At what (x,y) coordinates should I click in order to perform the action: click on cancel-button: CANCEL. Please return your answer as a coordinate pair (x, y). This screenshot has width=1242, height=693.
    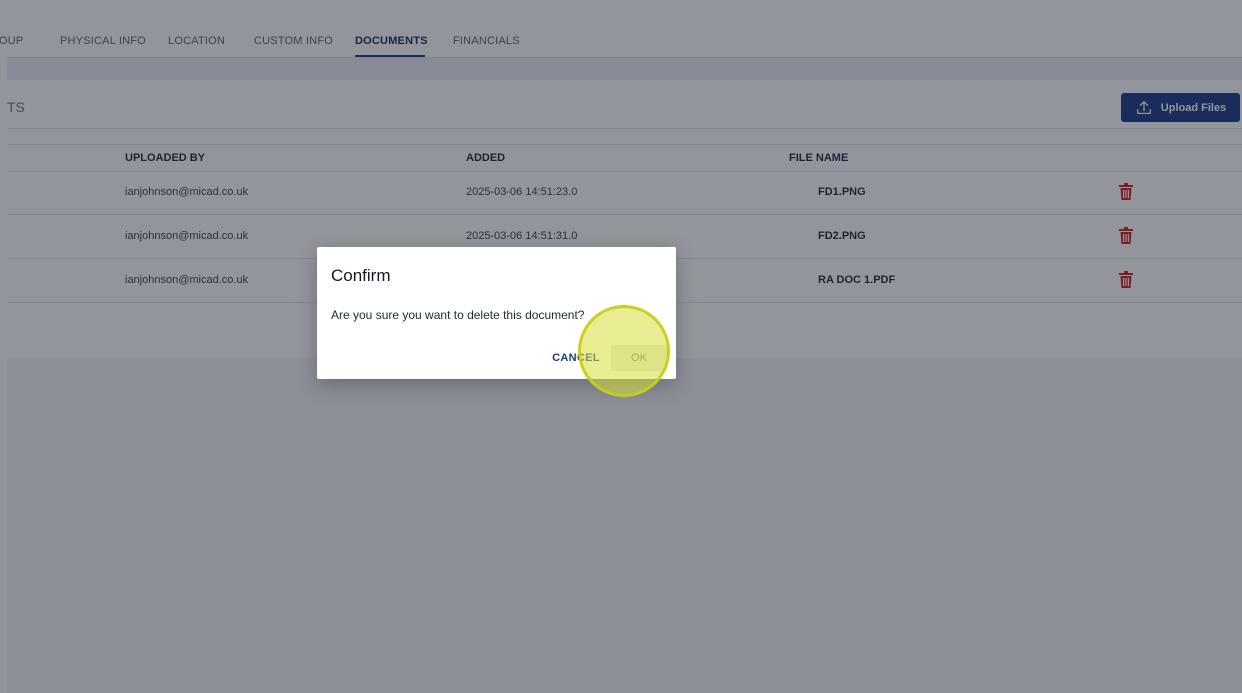
    Looking at the image, I should click on (576, 358).